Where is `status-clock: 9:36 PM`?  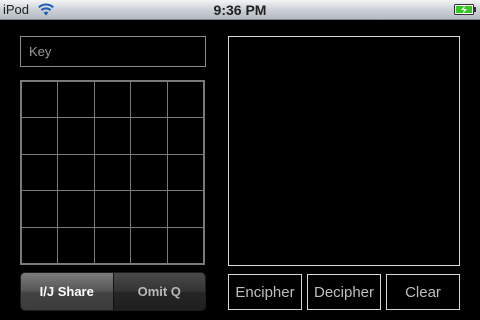 status-clock: 9:36 PM is located at coordinates (240, 10).